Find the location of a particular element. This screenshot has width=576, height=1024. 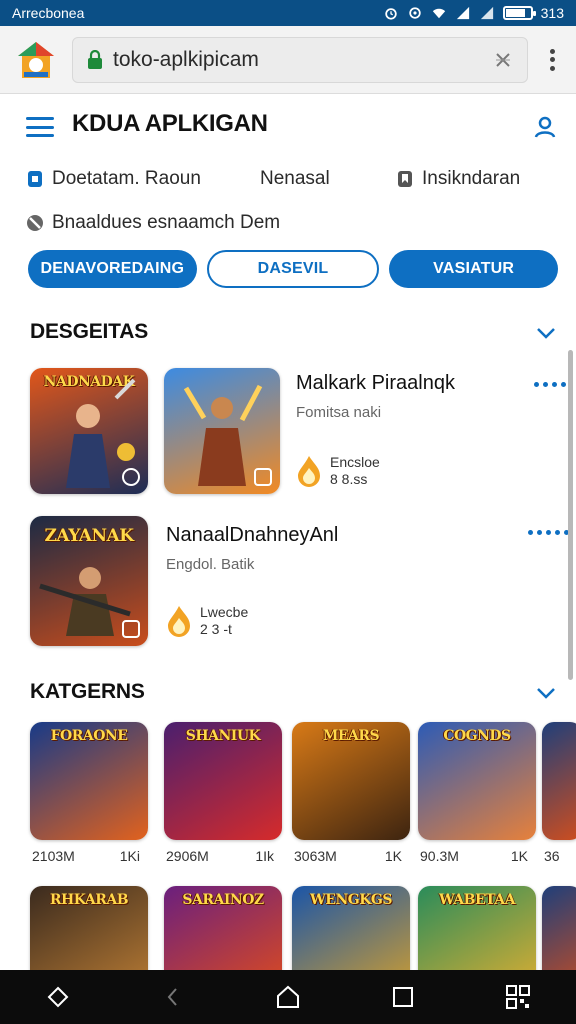

browser-menu-button is located at coordinates (552, 60).